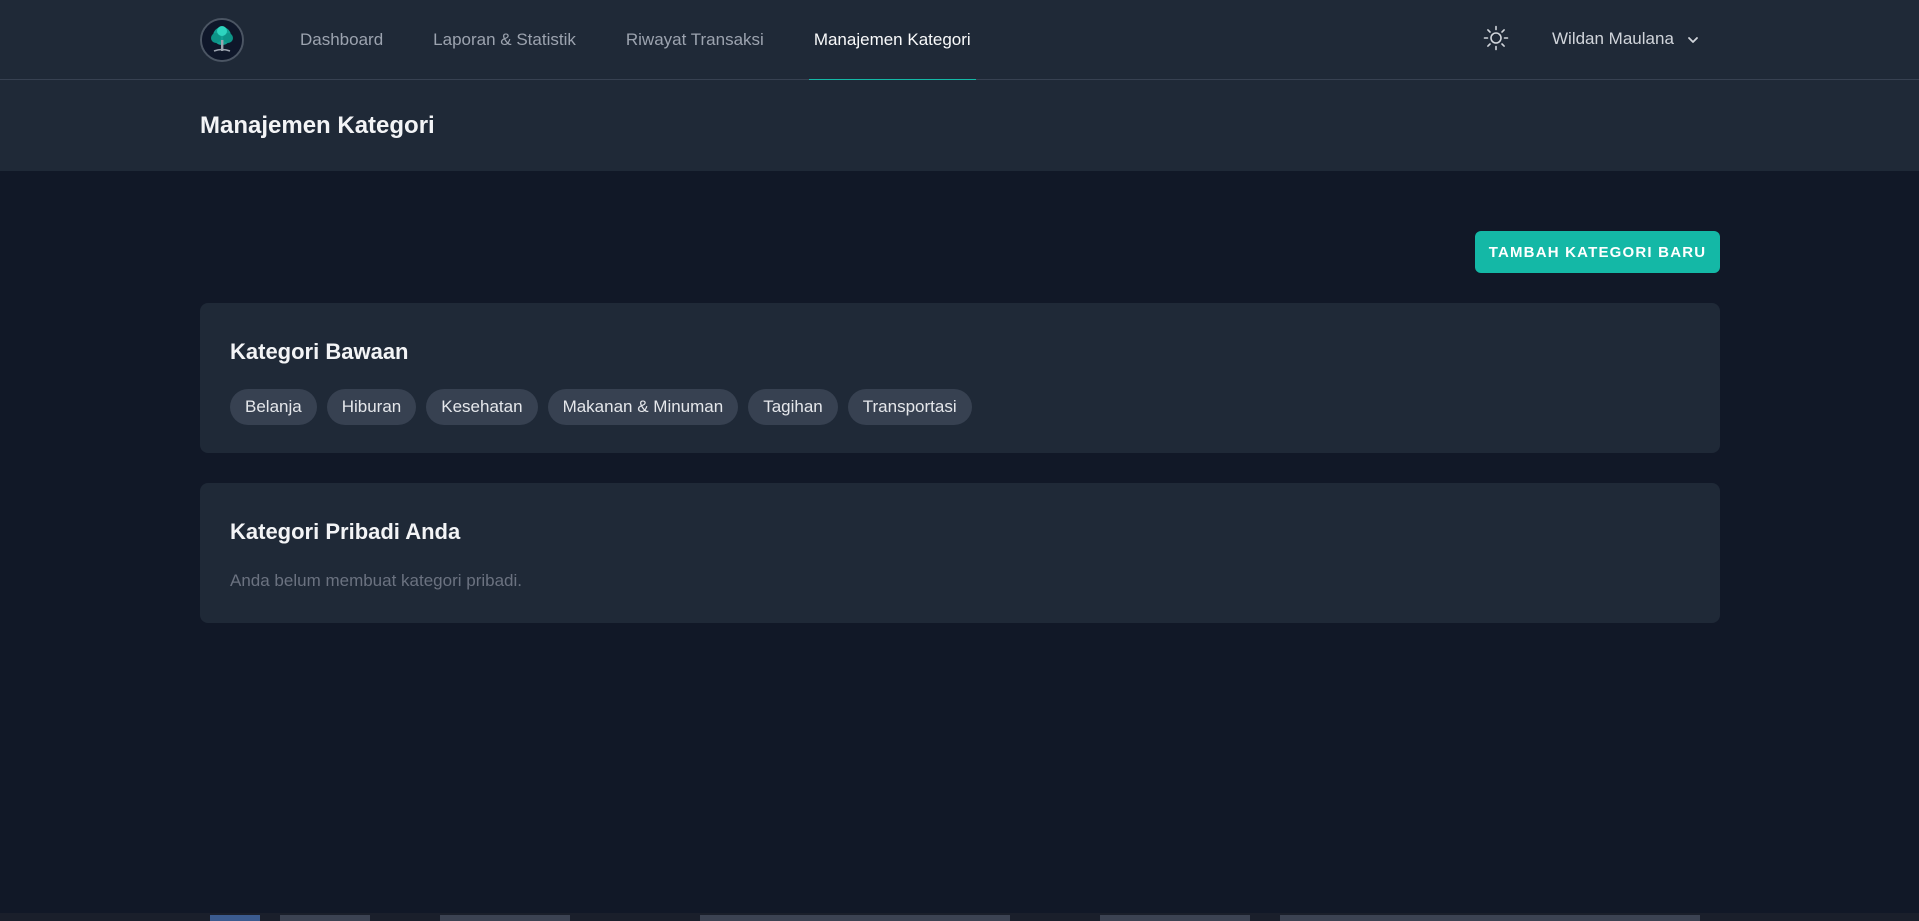 Image resolution: width=1919 pixels, height=921 pixels. I want to click on personal-categories-title: Kategori Pribadi Anda, so click(345, 531).